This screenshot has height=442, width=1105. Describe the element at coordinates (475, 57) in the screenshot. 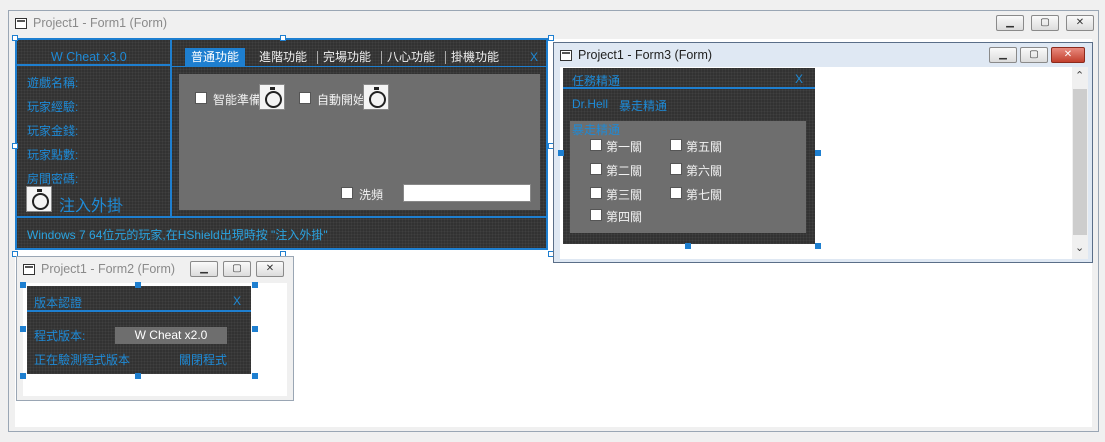

I see `tab-idle: 掛機功能` at that location.